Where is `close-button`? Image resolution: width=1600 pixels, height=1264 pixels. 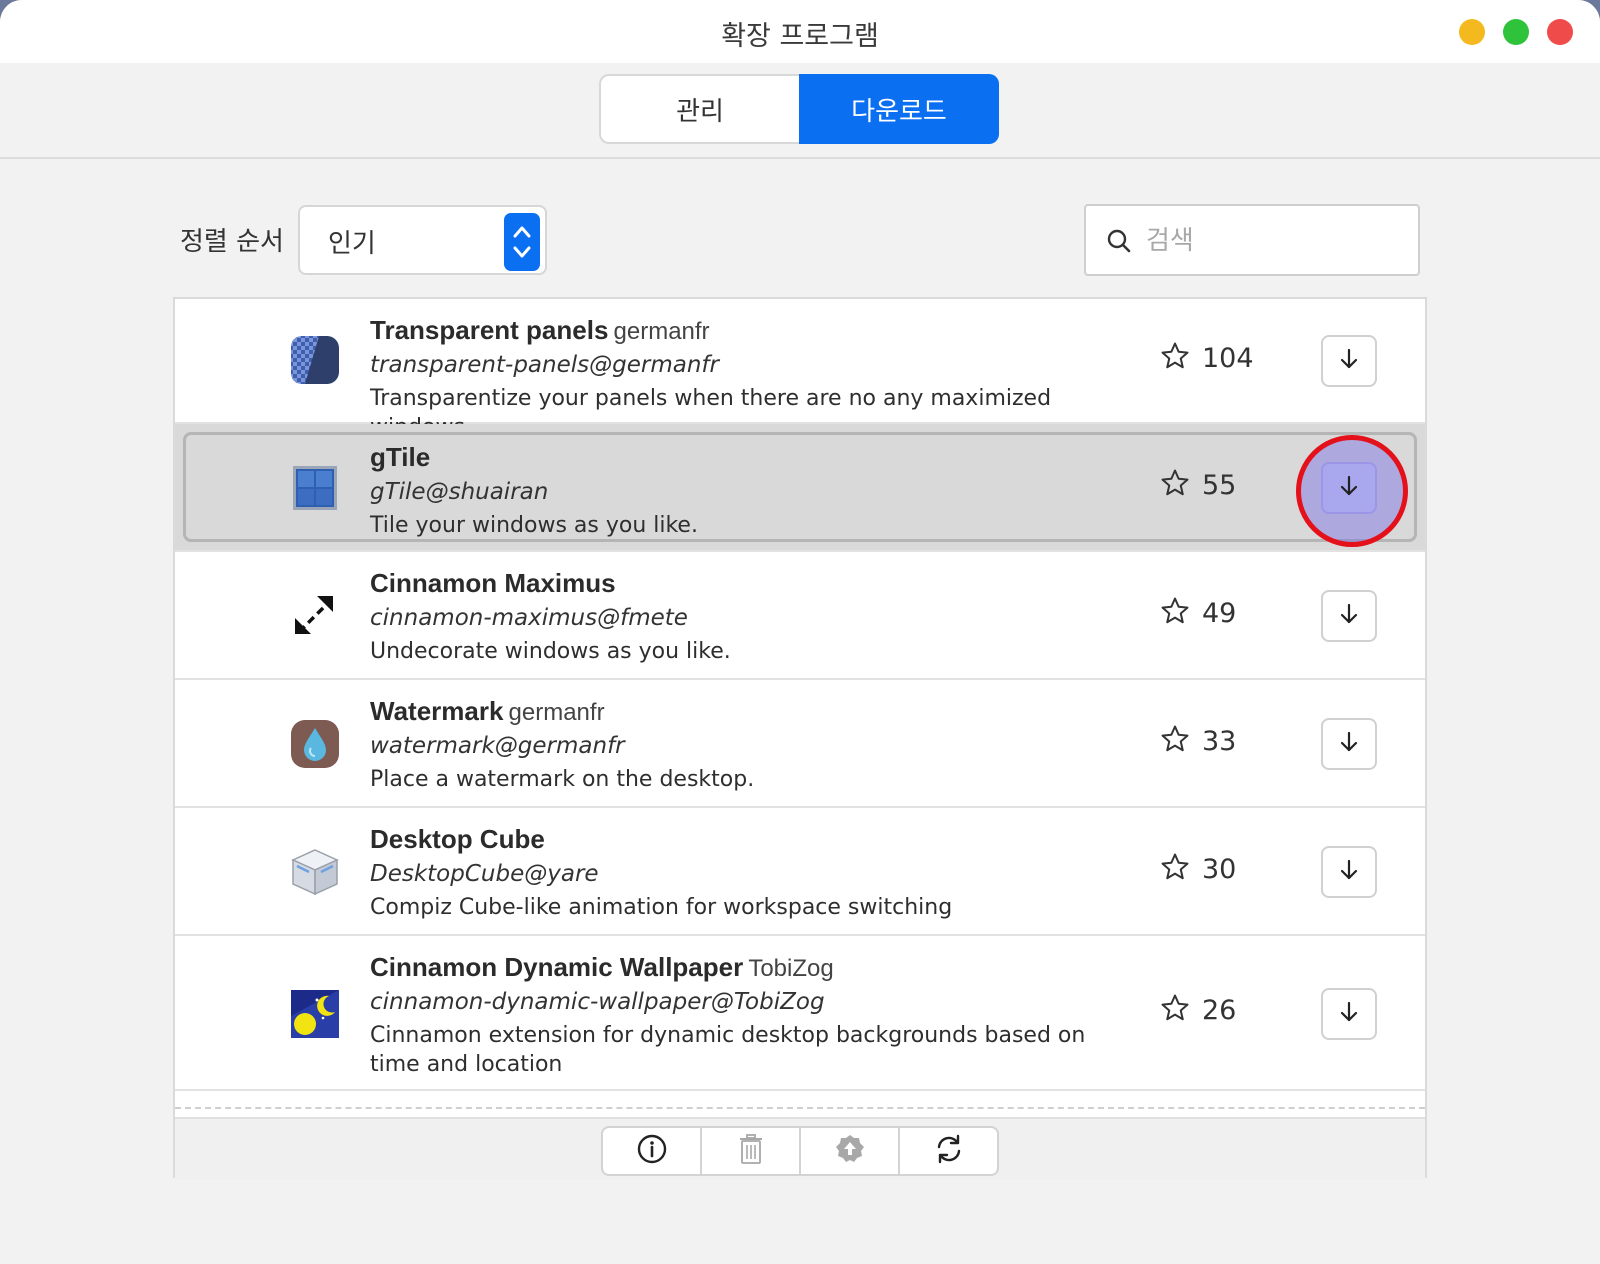 close-button is located at coordinates (1560, 32).